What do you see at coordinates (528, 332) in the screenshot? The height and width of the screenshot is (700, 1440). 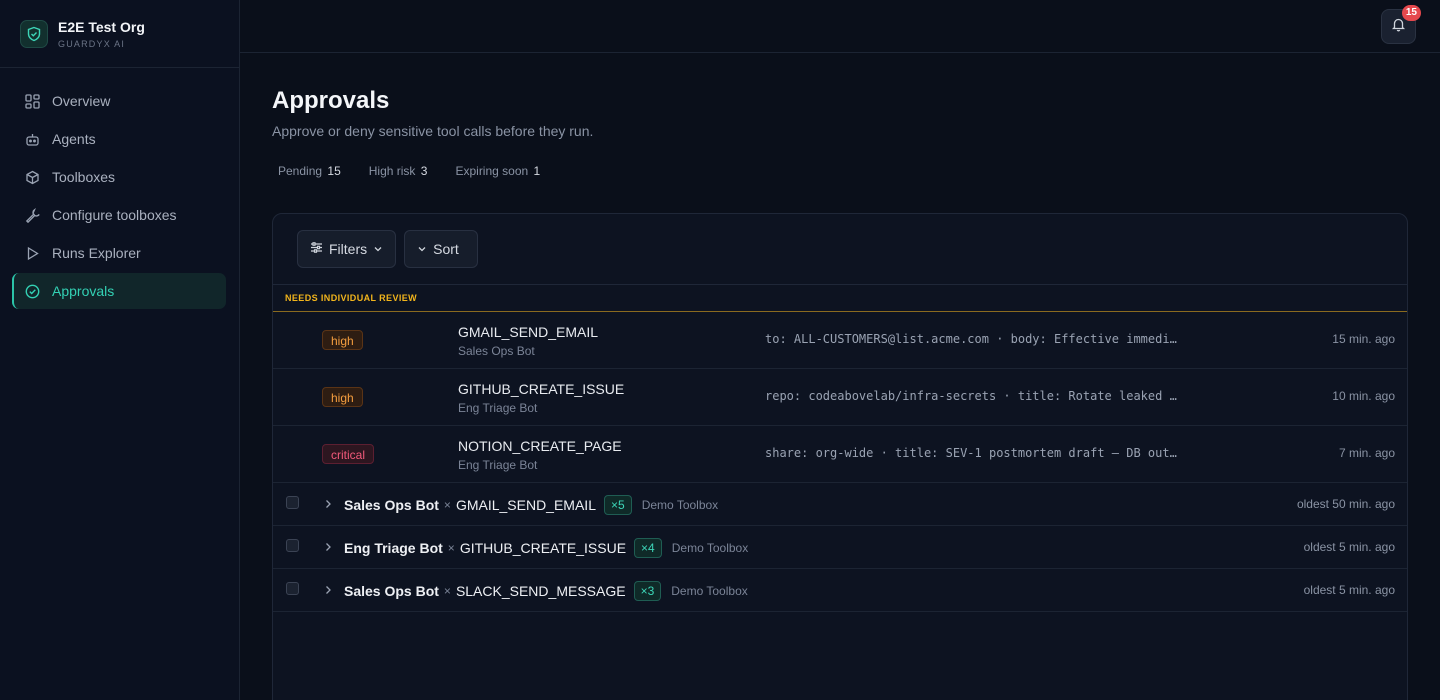 I see `tool-name: GMAIL_SEND_EMAIL` at bounding box center [528, 332].